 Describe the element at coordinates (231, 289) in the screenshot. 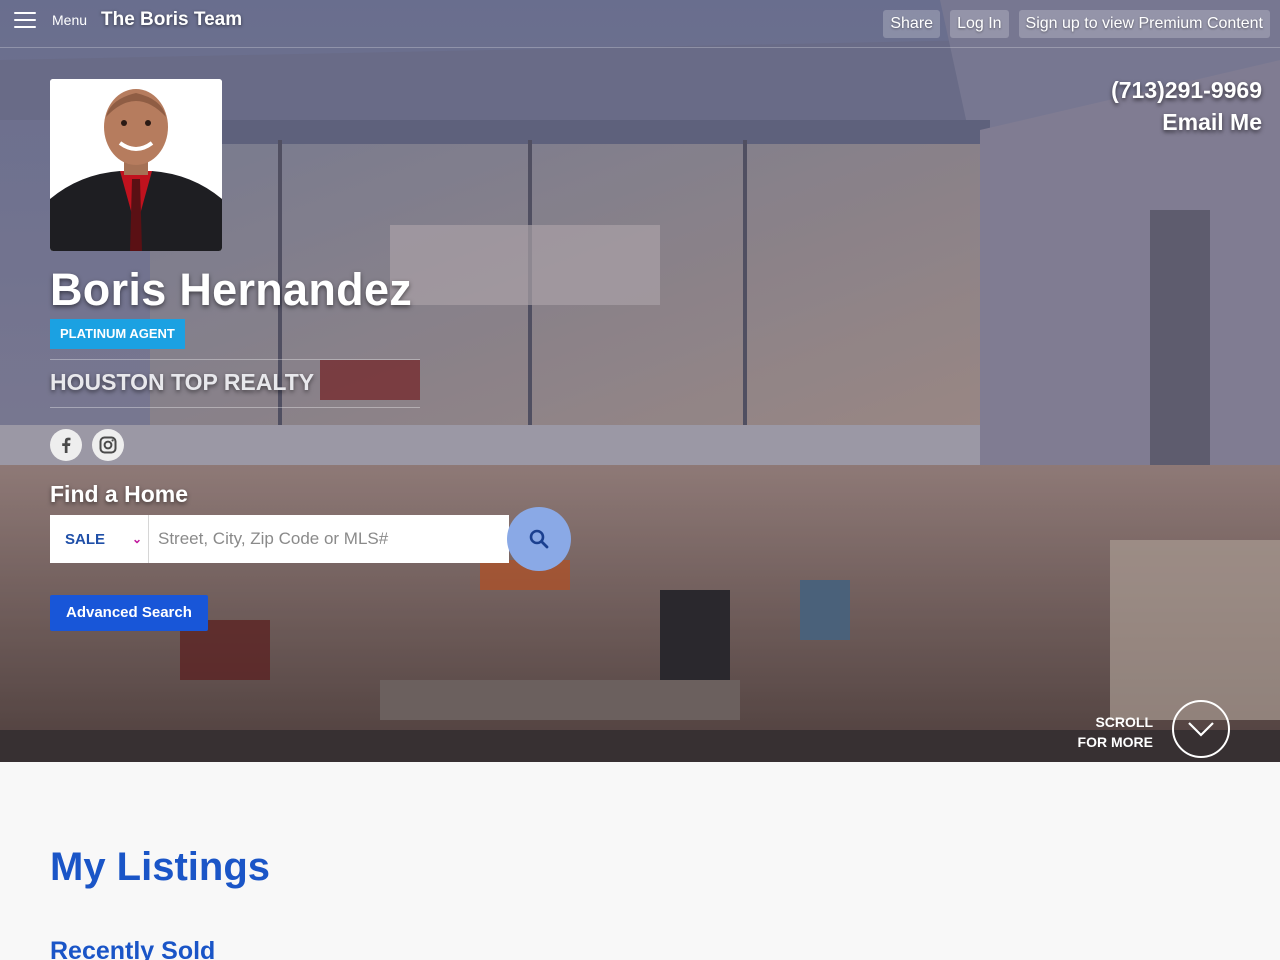

I see `agent-name: Boris Hernandez` at that location.